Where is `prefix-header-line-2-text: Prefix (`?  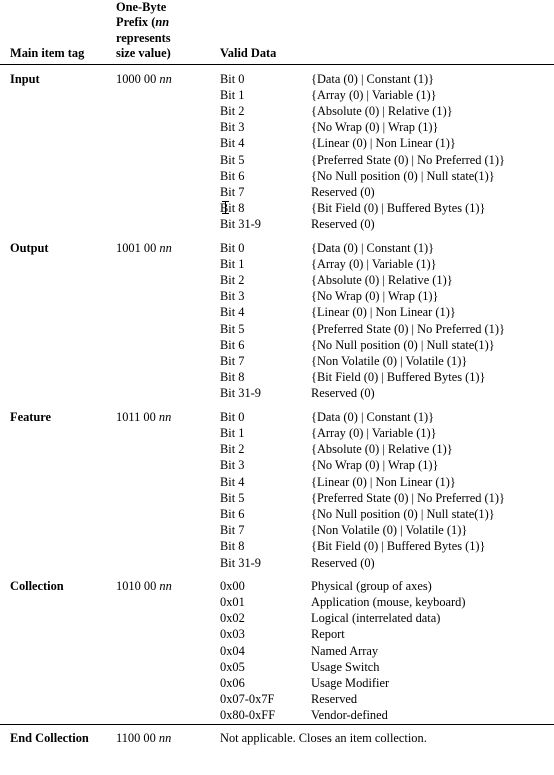 prefix-header-line-2-text: Prefix ( is located at coordinates (136, 22).